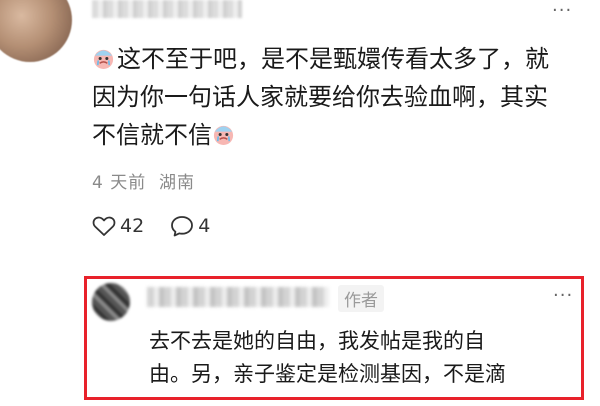 The image size is (600, 406). I want to click on reply-body: 去不去是她的自由，我发帖是我的自 由。另，亲子鉴定是检测基因，不是滴, so click(365, 358).